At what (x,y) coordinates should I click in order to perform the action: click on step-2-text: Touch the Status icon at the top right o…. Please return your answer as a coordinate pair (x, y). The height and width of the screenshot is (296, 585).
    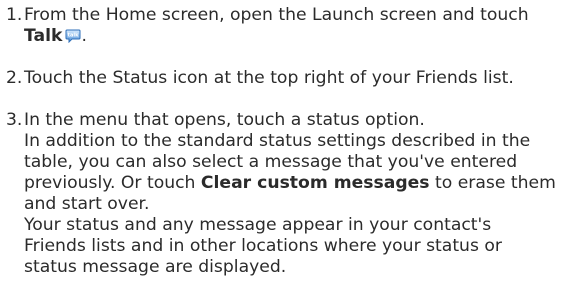
    Looking at the image, I should click on (304, 78).